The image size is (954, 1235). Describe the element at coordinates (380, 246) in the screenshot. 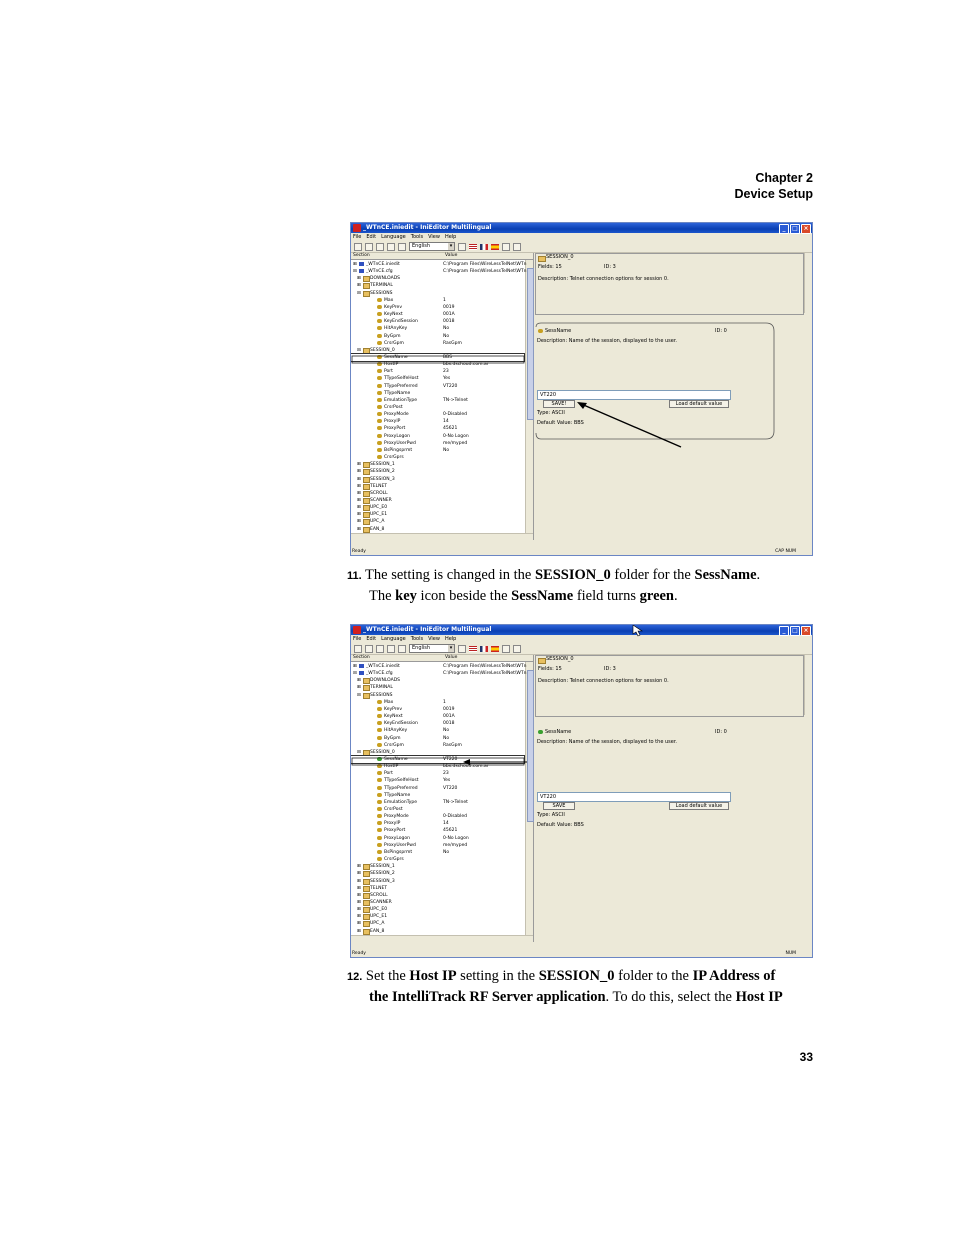

I see `save-icon` at that location.